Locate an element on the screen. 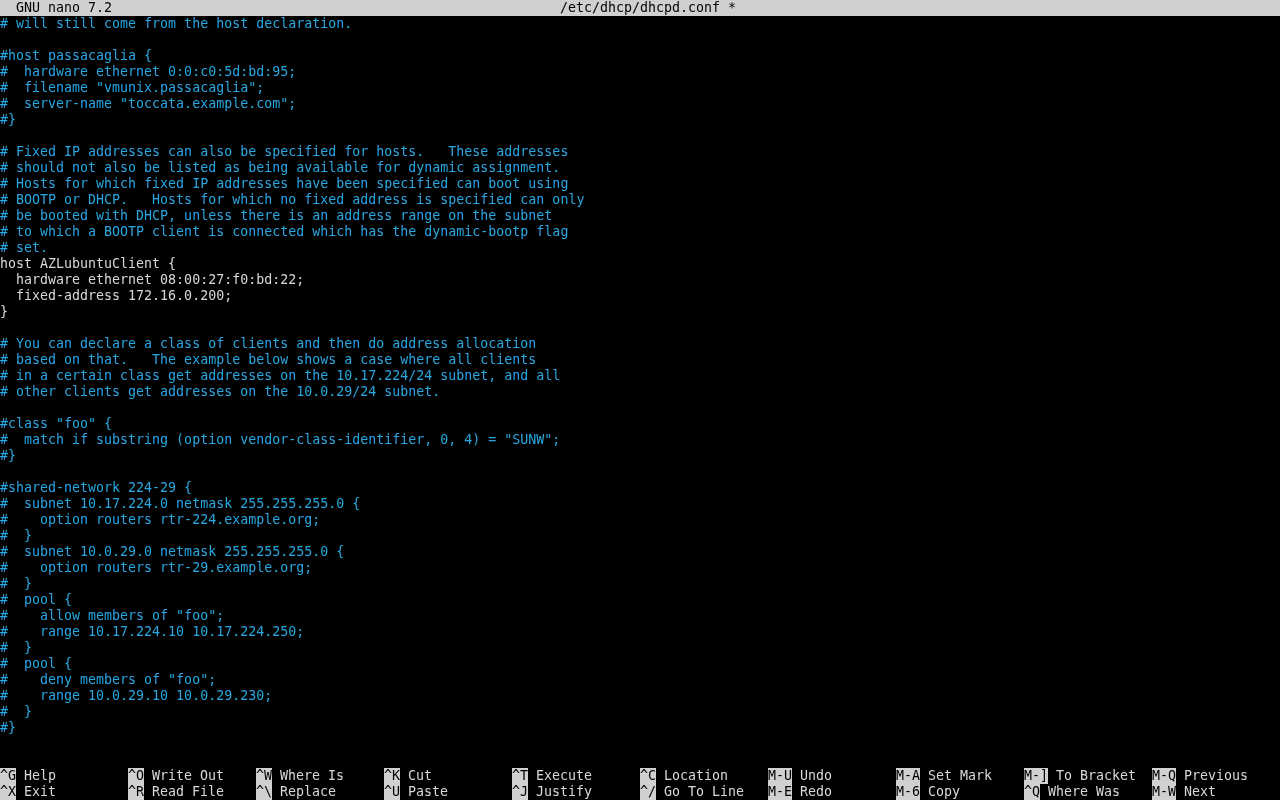  code-line: hardware ethernet 08:00:27:f0:bd:22; is located at coordinates (160, 280).